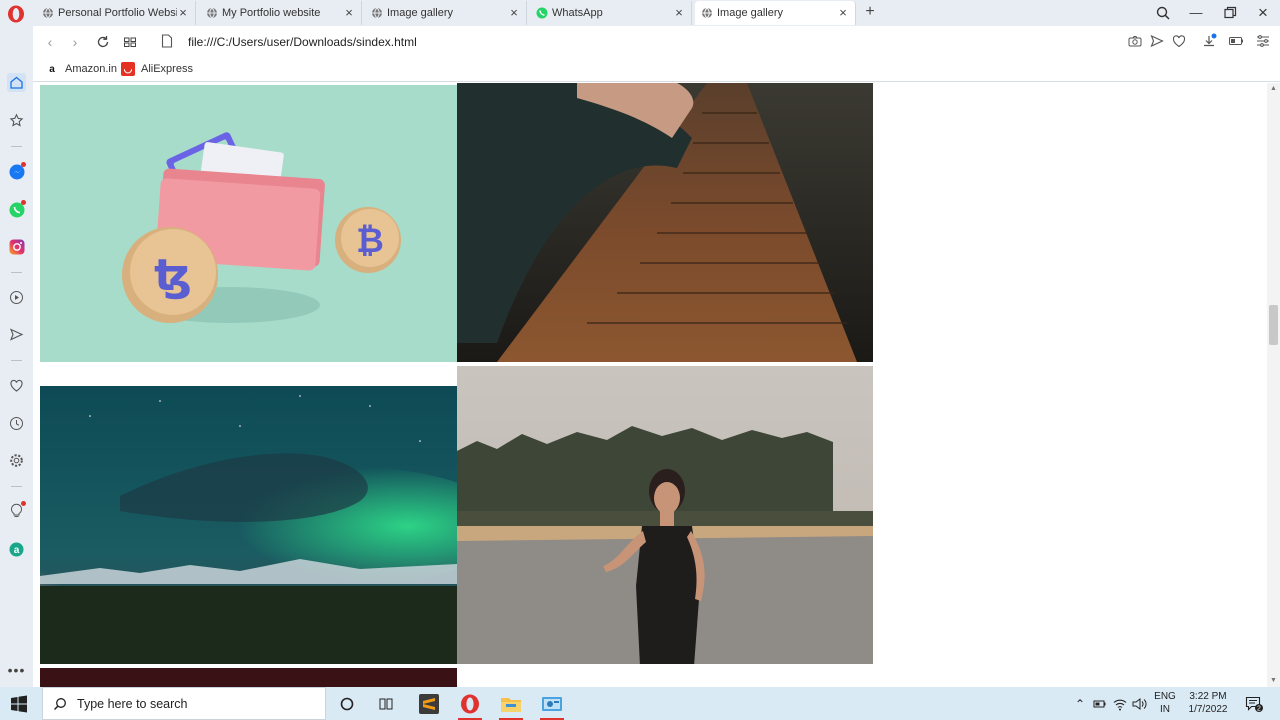  I want to click on boardwalk-image, so click(665, 222).